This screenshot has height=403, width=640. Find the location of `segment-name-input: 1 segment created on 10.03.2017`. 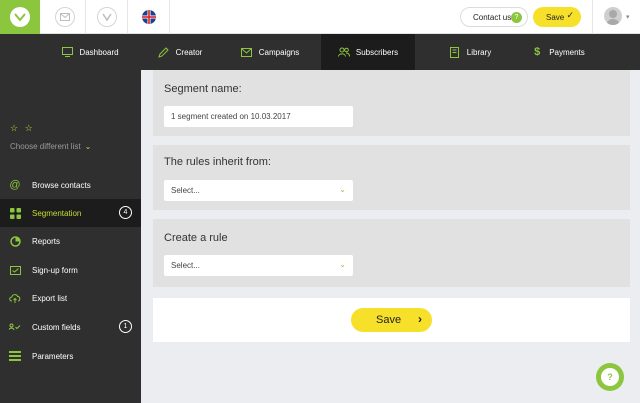

segment-name-input: 1 segment created on 10.03.2017 is located at coordinates (258, 116).